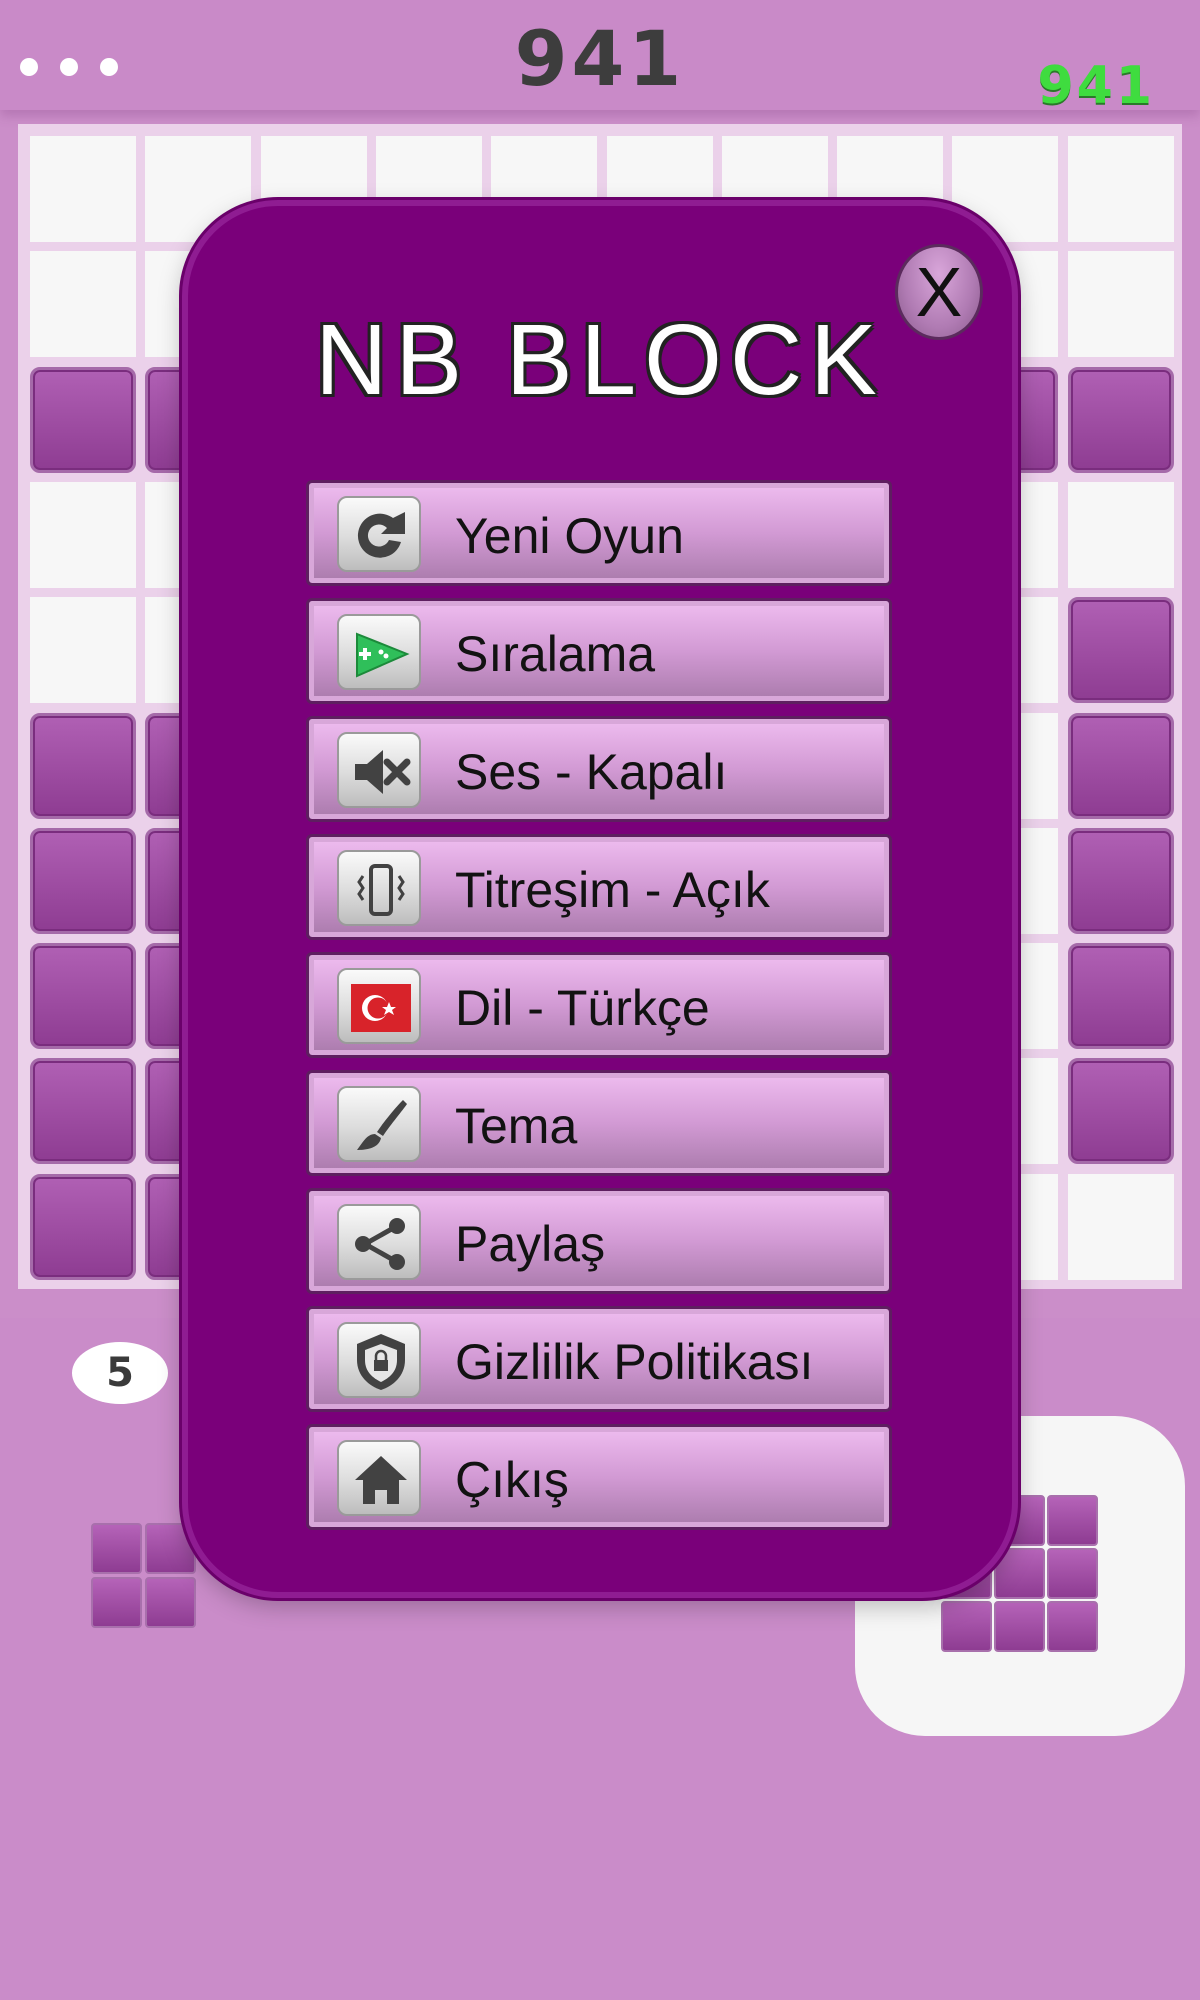  I want to click on play-games-icon, so click(379, 652).